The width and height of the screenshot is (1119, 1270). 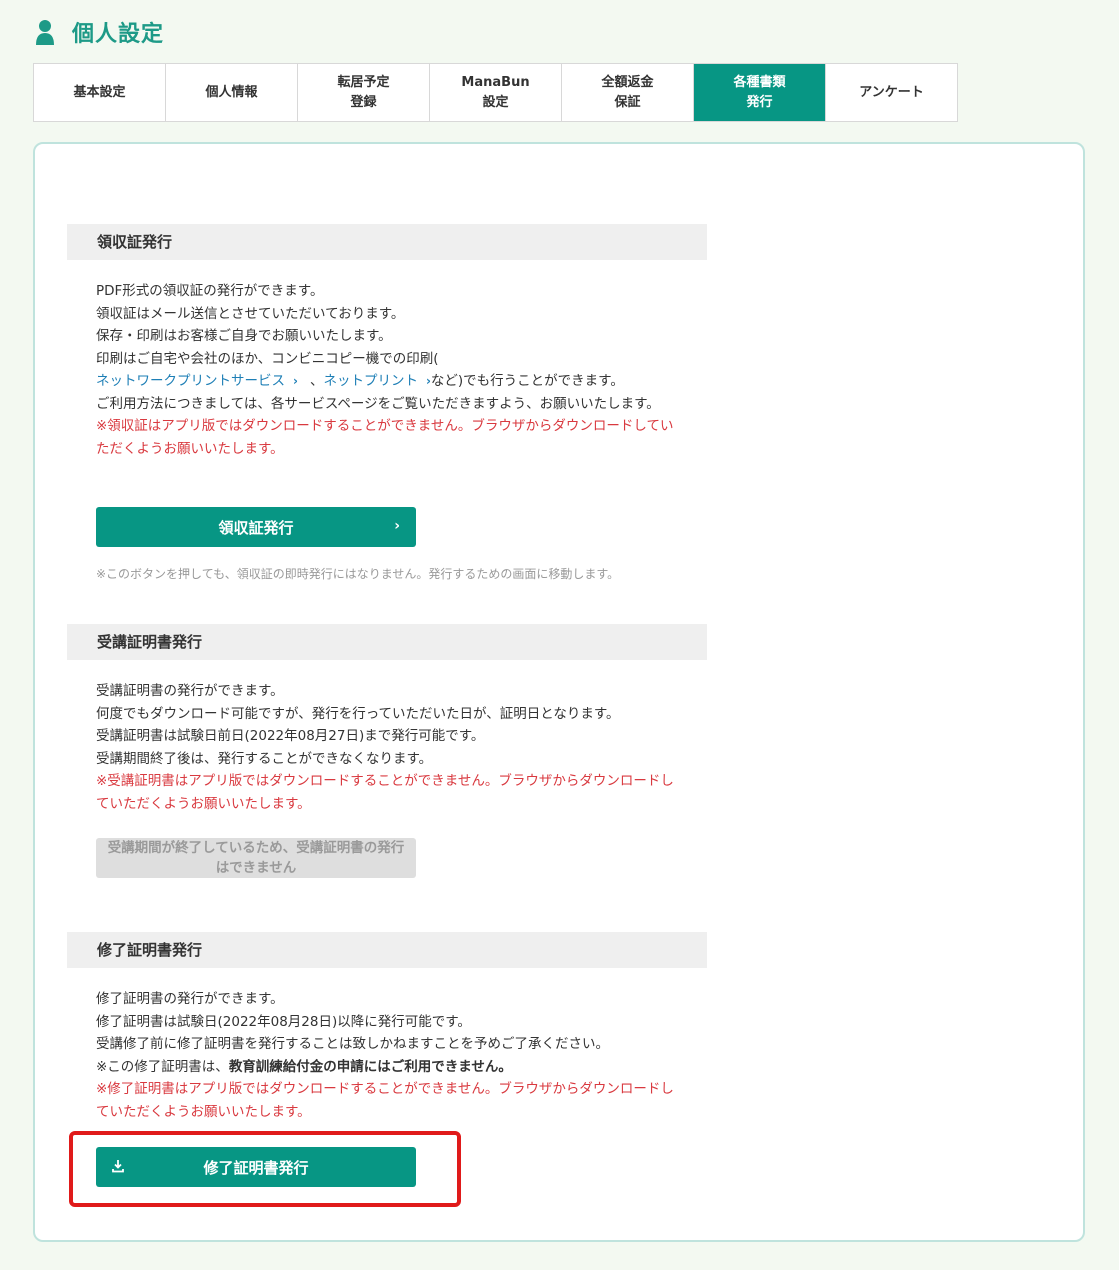 I want to click on completion-heading: 修了証明書発行, so click(x=387, y=950).